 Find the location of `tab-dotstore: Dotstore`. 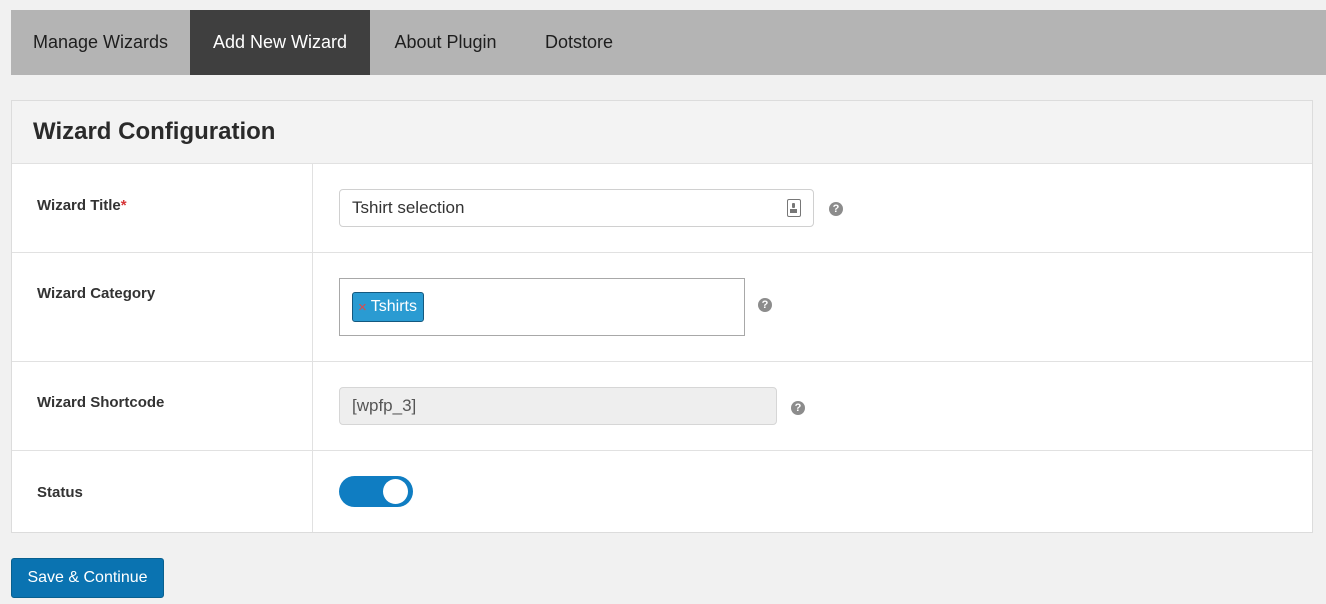

tab-dotstore: Dotstore is located at coordinates (579, 42).